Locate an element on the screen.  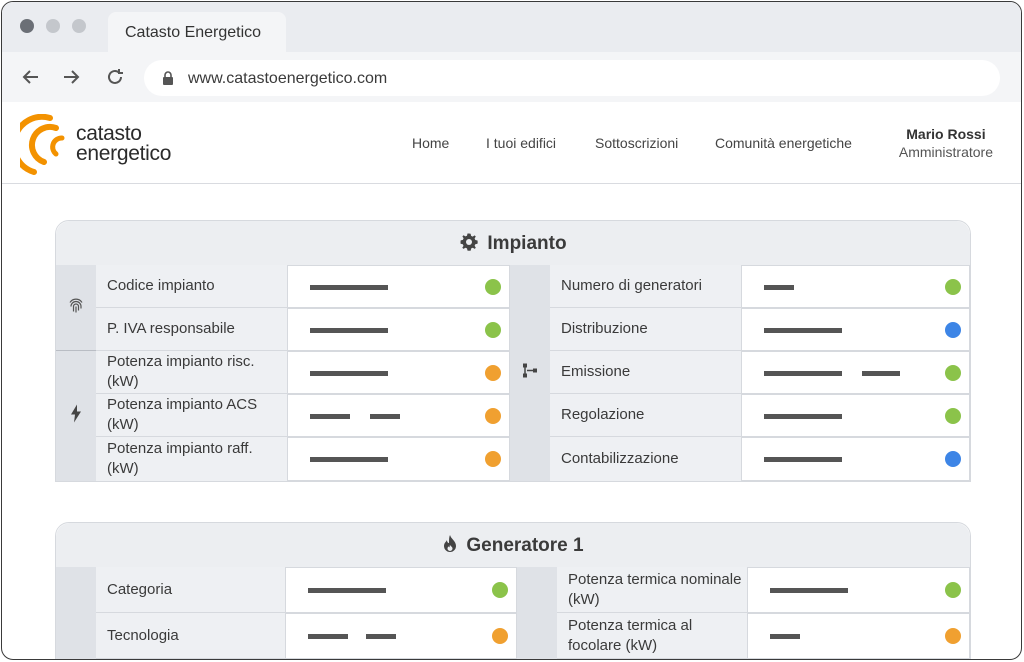
address-bar: www.catastoenergetico.com is located at coordinates (572, 78).